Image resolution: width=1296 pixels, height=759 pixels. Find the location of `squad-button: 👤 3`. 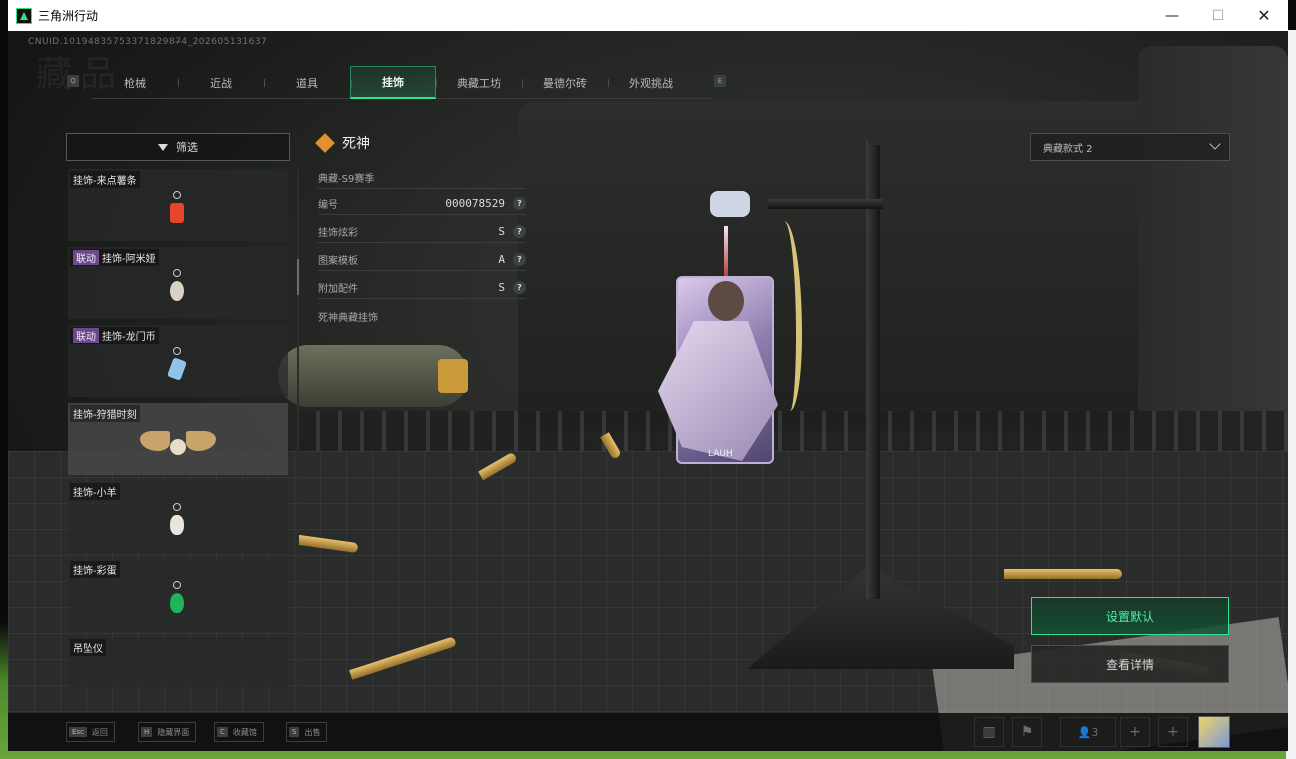

squad-button: 👤 3 is located at coordinates (1088, 732).